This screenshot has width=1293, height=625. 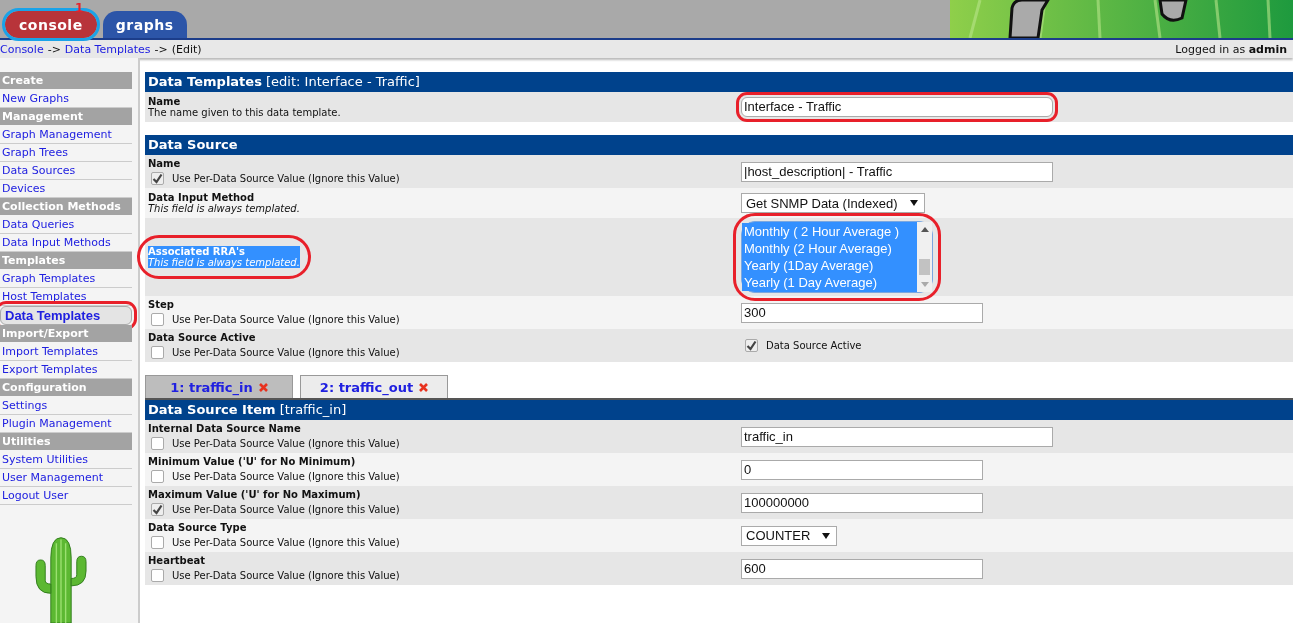 I want to click on breadcrumb-link: Console, so click(x=22, y=49).